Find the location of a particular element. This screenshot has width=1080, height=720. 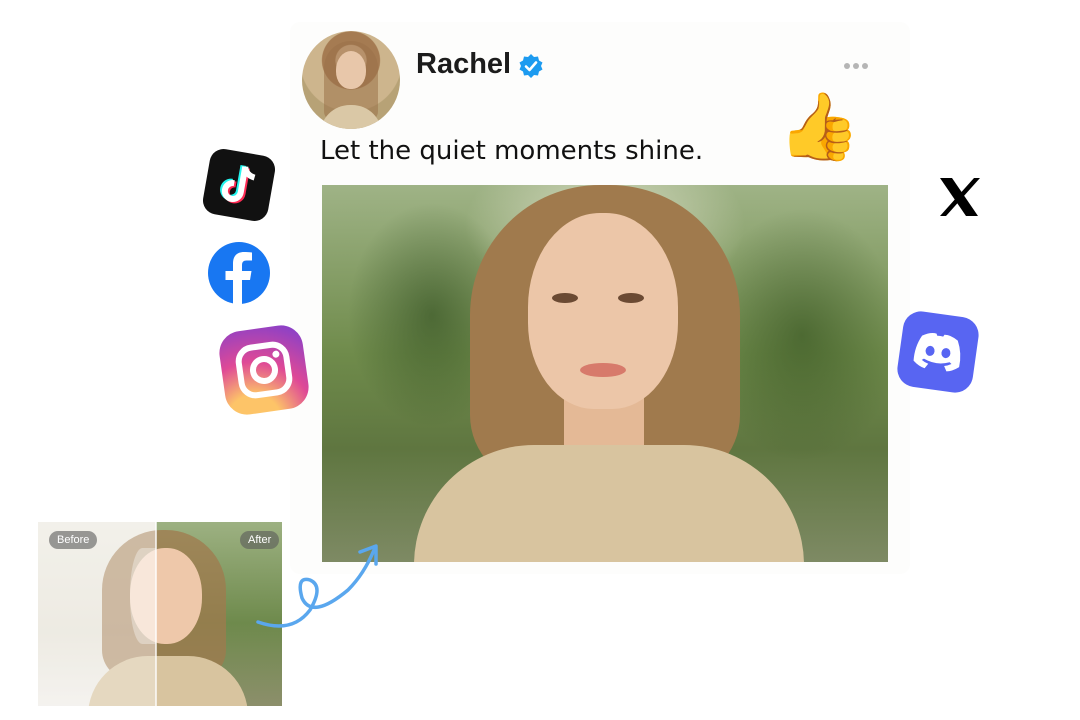

verified-badge-icon is located at coordinates (531, 66).